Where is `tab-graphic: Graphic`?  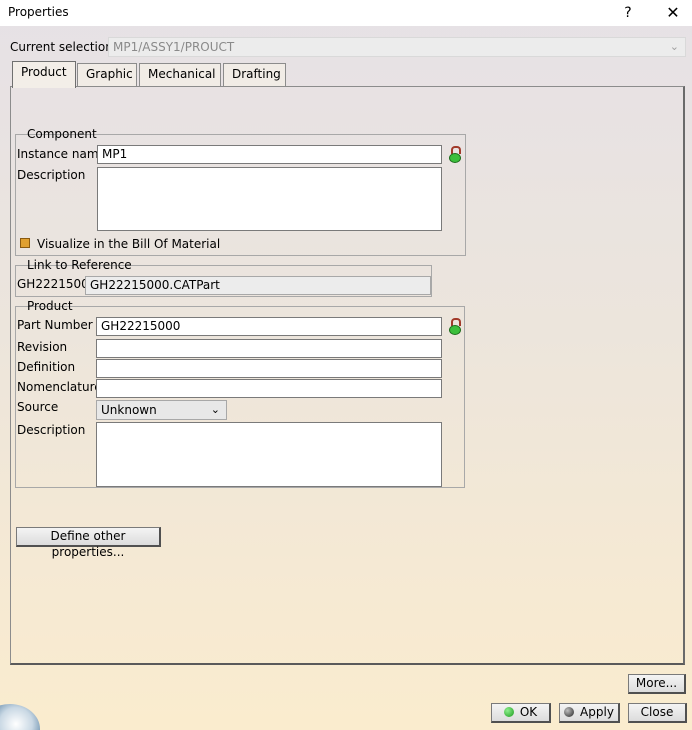
tab-graphic: Graphic is located at coordinates (107, 74).